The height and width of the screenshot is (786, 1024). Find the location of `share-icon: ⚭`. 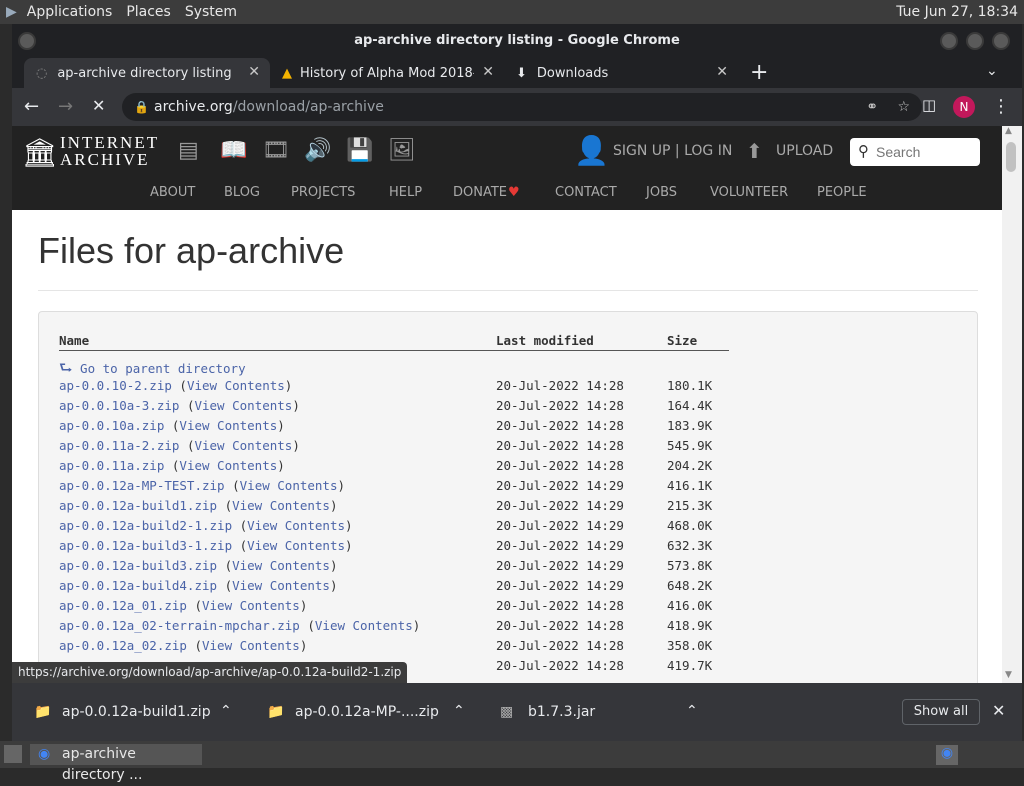

share-icon: ⚭ is located at coordinates (872, 107).